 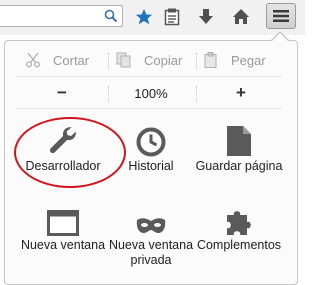 I want to click on puzzle-icon, so click(x=239, y=216).